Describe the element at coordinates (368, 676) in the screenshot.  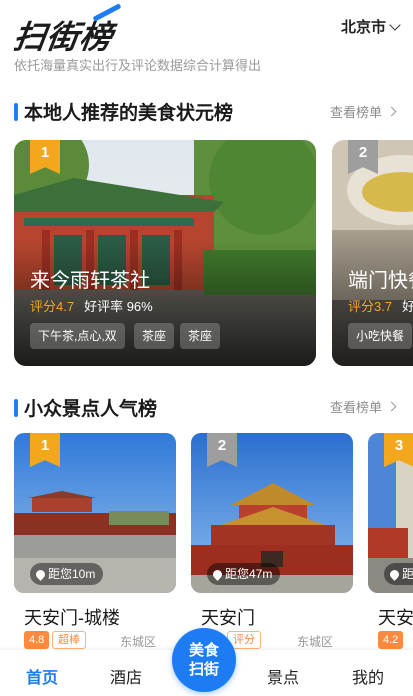
I see `tab-mine: 我的` at that location.